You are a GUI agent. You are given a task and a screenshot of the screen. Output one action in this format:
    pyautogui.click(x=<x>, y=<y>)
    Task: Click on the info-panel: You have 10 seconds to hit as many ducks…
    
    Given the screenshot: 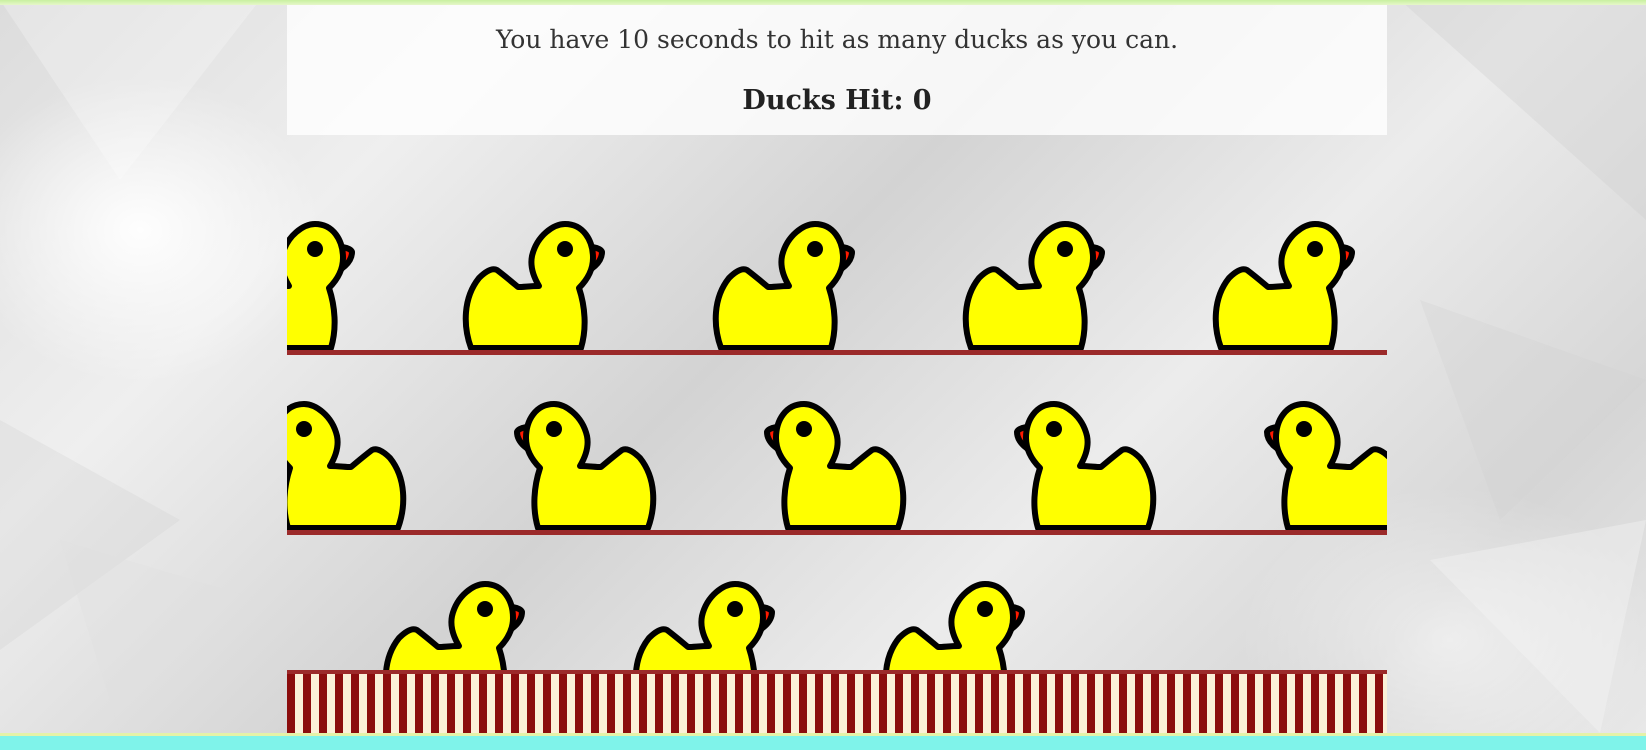 What is the action you would take?
    pyautogui.click(x=837, y=70)
    